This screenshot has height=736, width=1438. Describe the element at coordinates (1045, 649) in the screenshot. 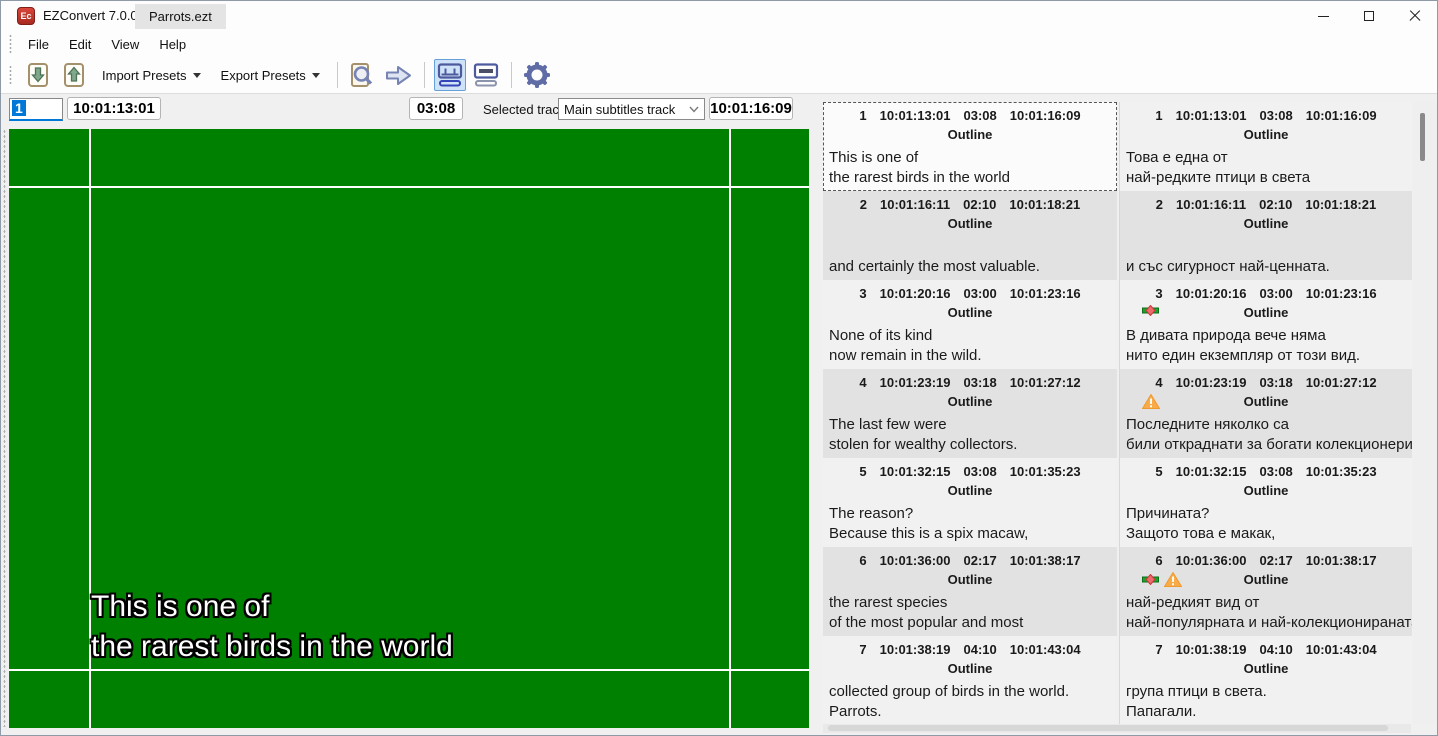

I see `subtitle-entry-end: 10:01:43:04` at that location.